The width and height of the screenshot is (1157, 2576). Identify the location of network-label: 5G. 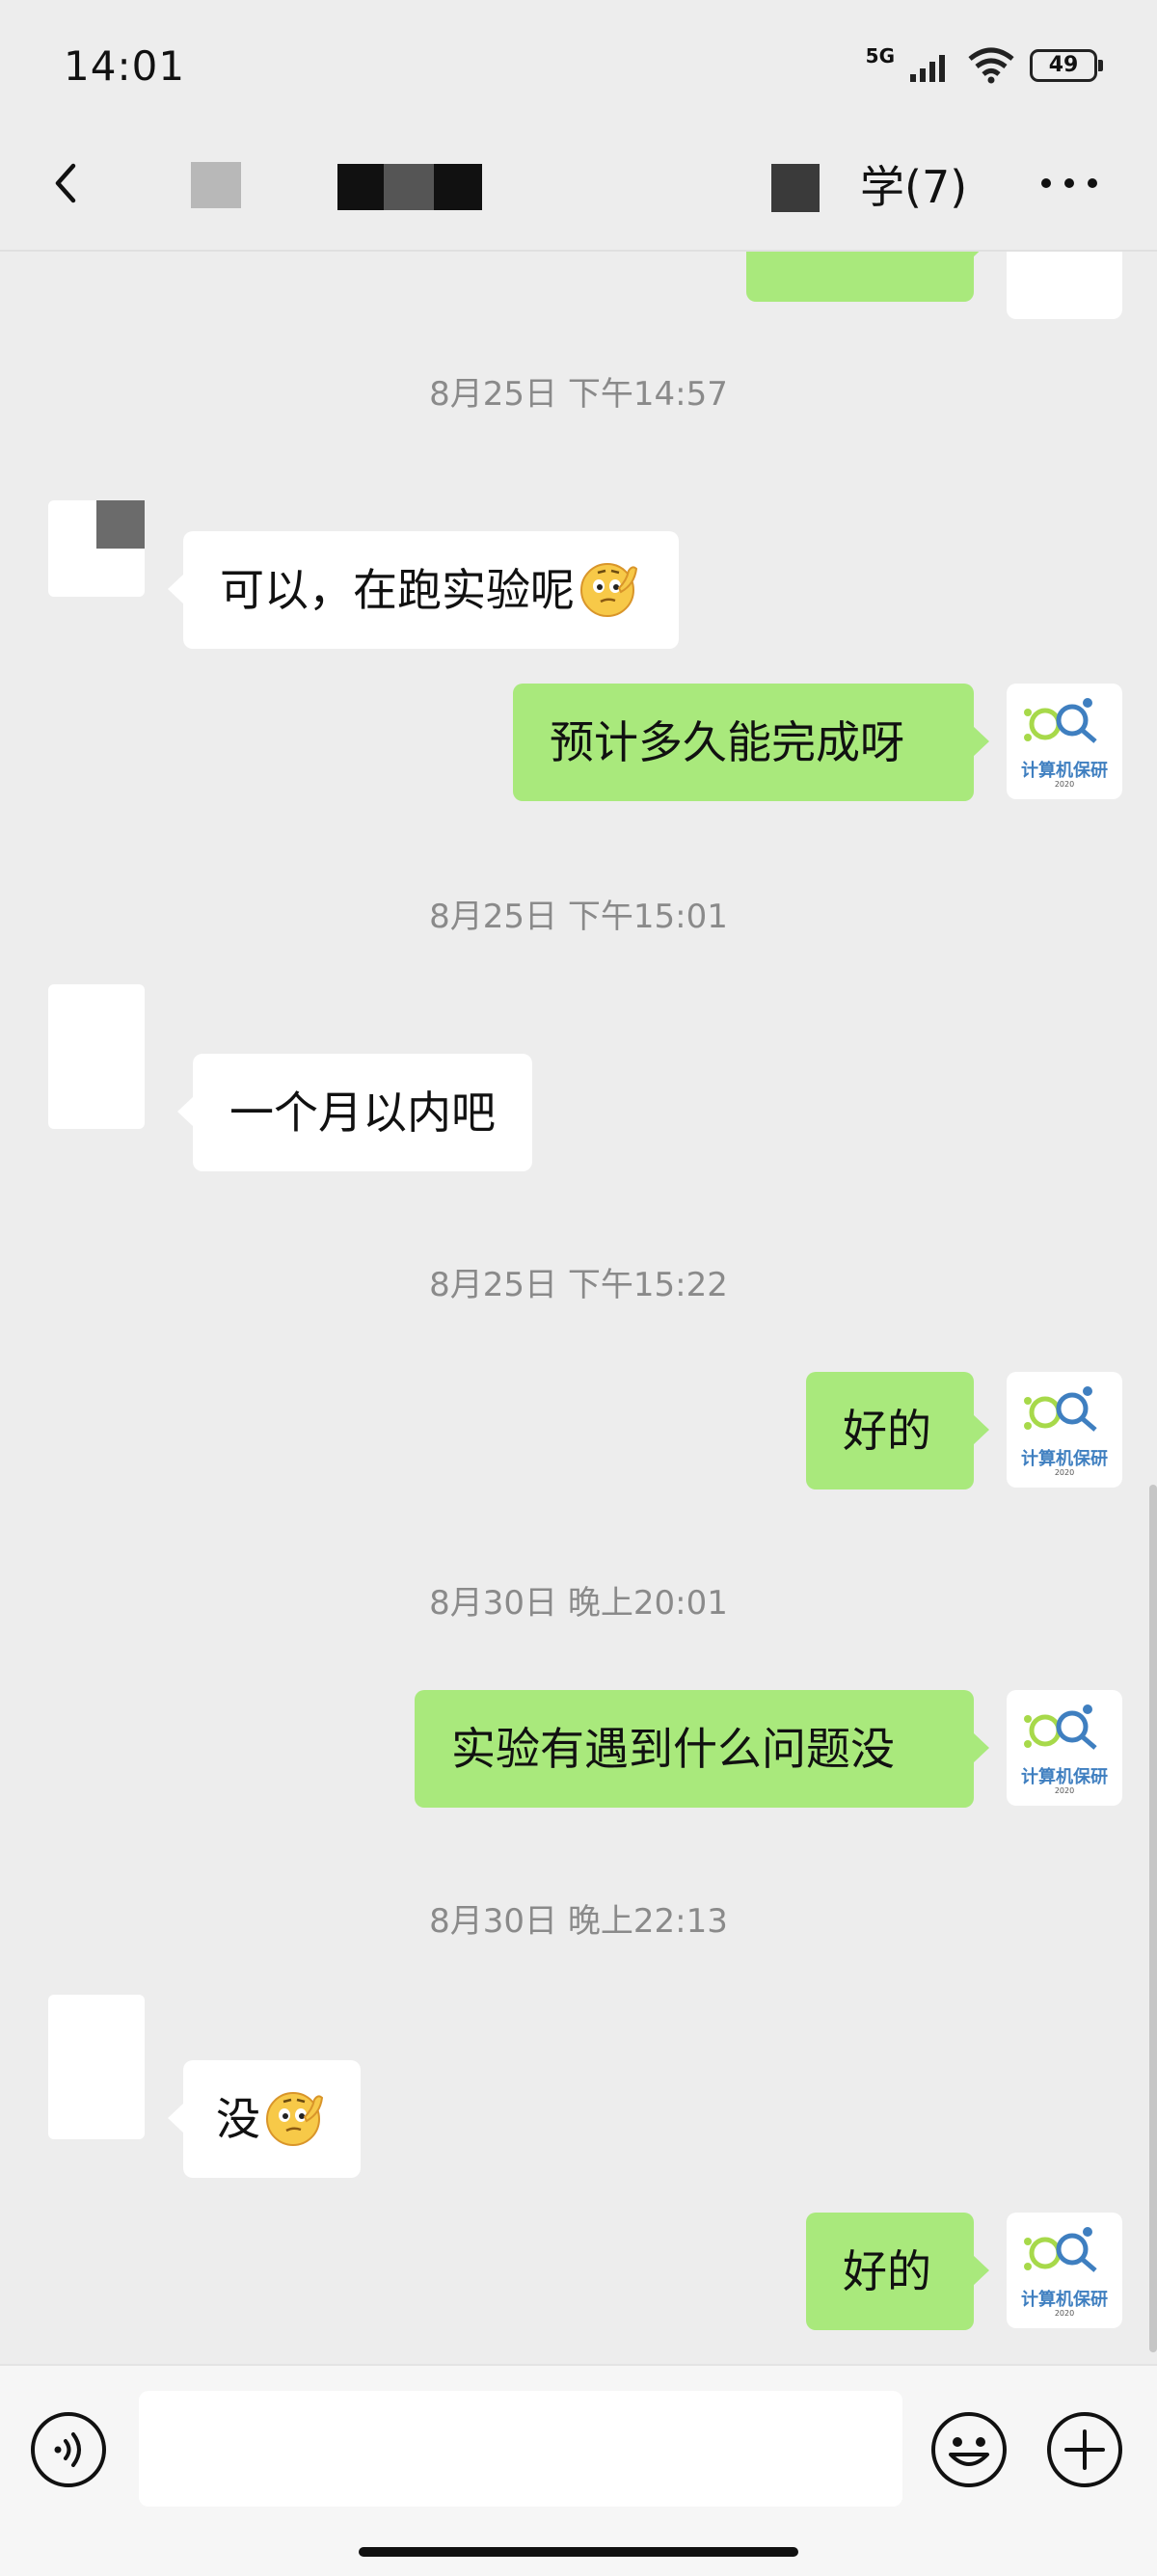
(880, 56).